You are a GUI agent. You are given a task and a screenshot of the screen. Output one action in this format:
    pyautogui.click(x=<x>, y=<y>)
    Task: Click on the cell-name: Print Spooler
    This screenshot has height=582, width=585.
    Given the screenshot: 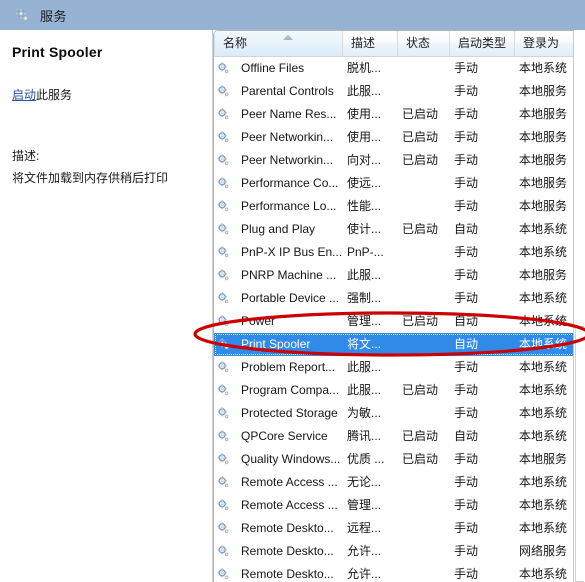 What is the action you would take?
    pyautogui.click(x=276, y=344)
    